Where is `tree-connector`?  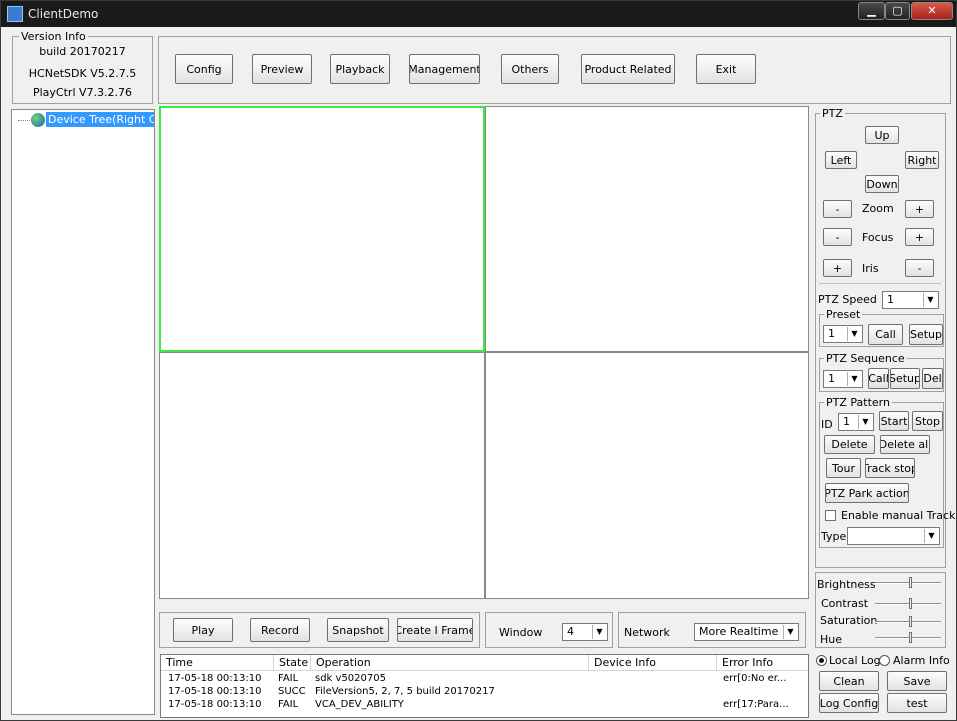
tree-connector is located at coordinates (25, 120).